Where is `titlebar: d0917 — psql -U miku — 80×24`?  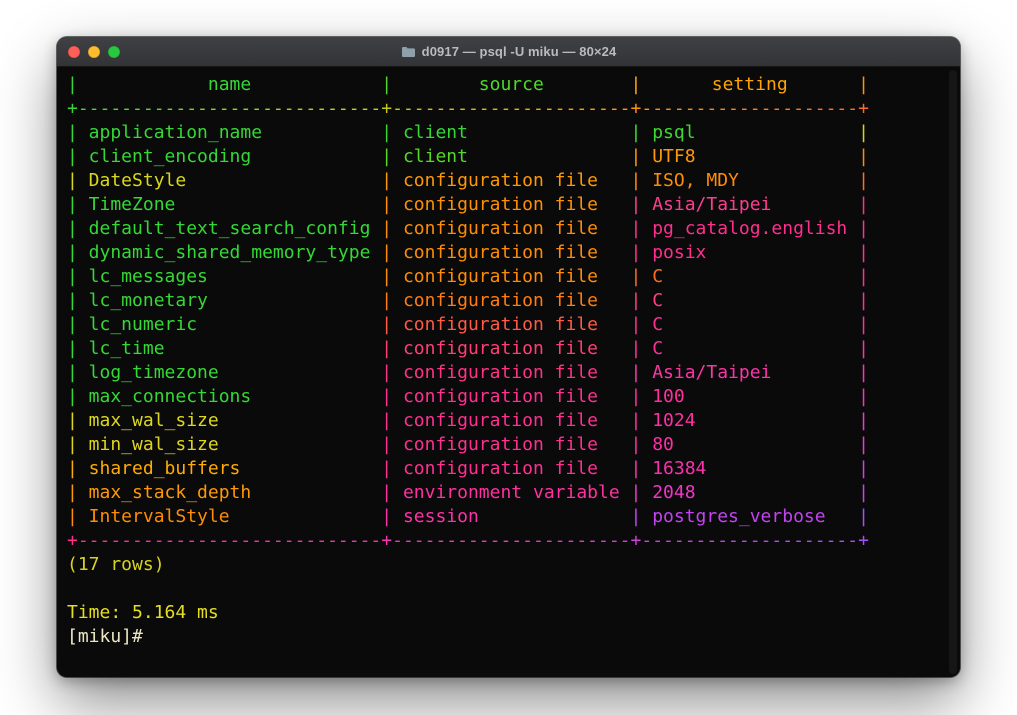
titlebar: d0917 — psql -U miku — 80×24 is located at coordinates (508, 52).